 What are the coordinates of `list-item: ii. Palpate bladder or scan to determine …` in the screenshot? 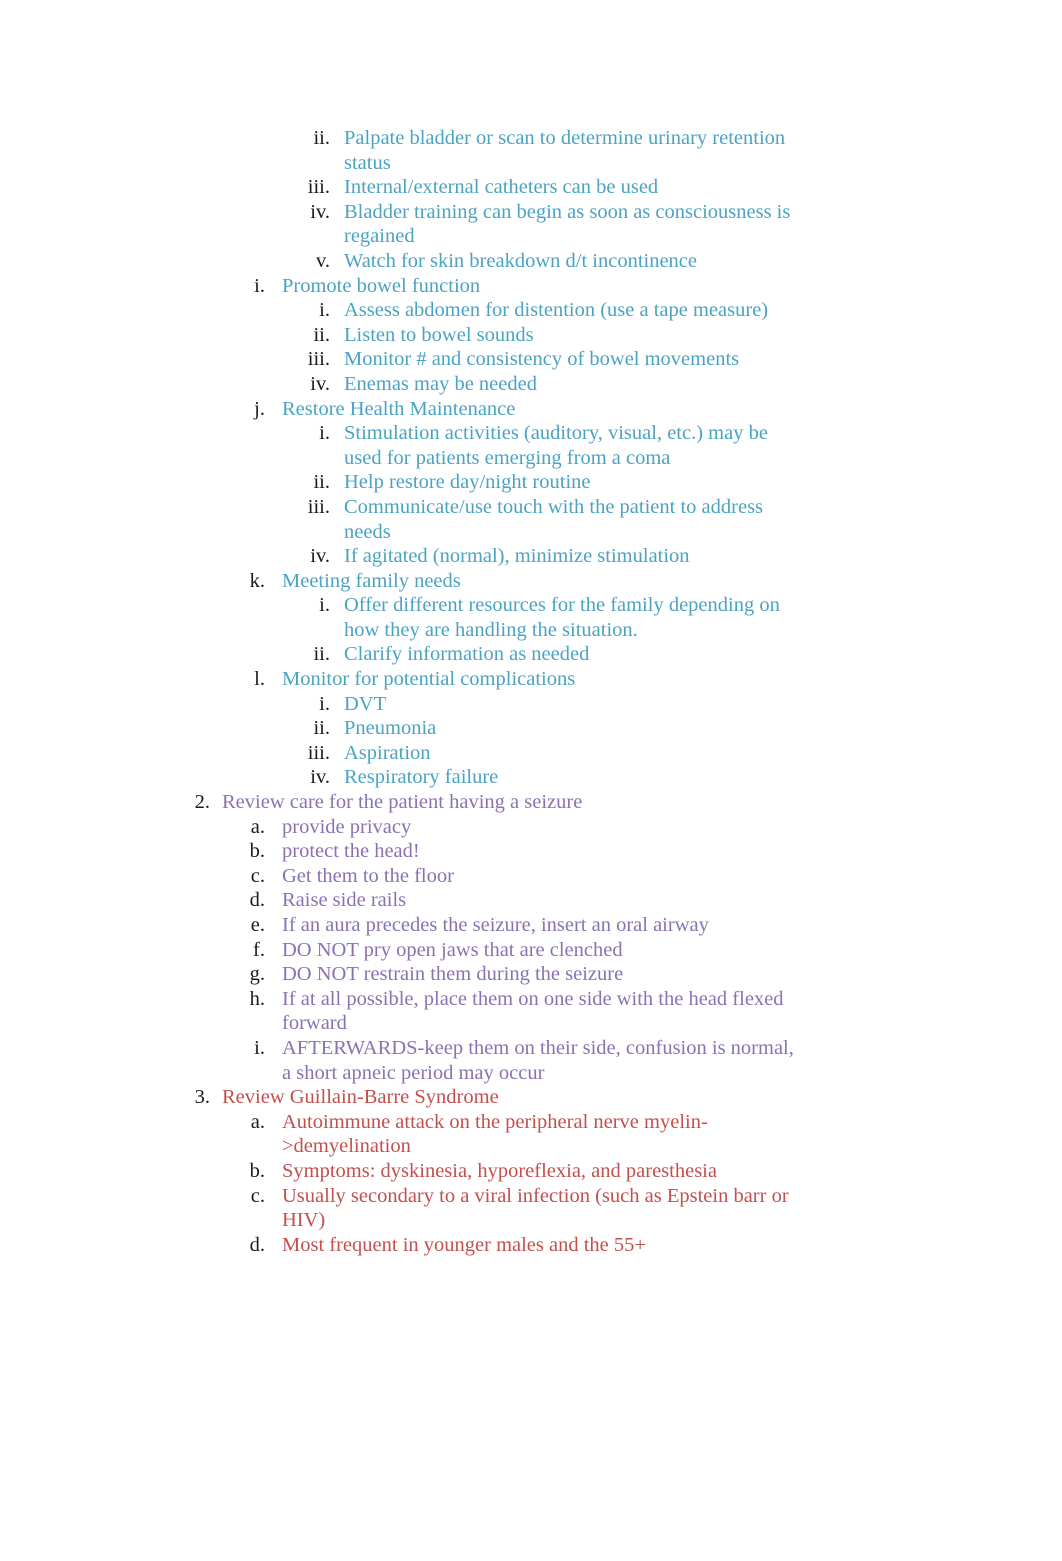 It's located at (531, 150).